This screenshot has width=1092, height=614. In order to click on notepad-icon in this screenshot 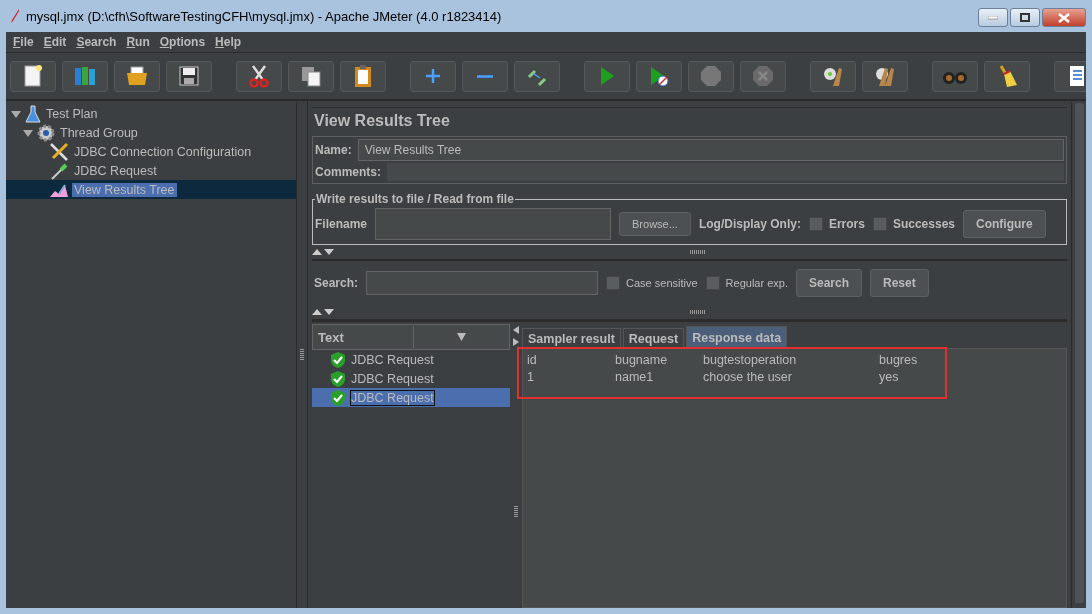, I will do `click(1076, 76)`.